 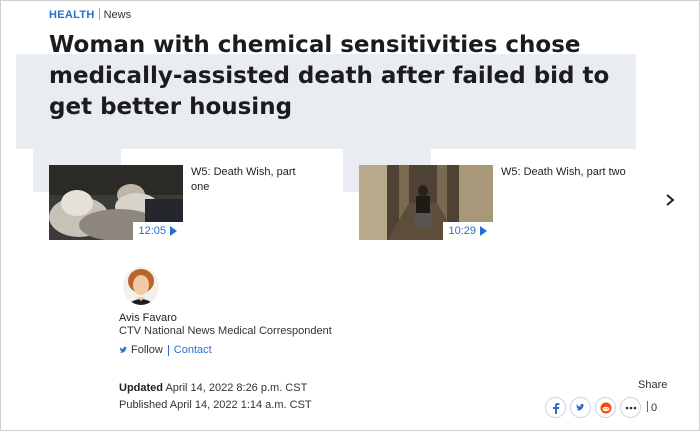 I want to click on author-actions: Follow Contact, so click(x=165, y=350).